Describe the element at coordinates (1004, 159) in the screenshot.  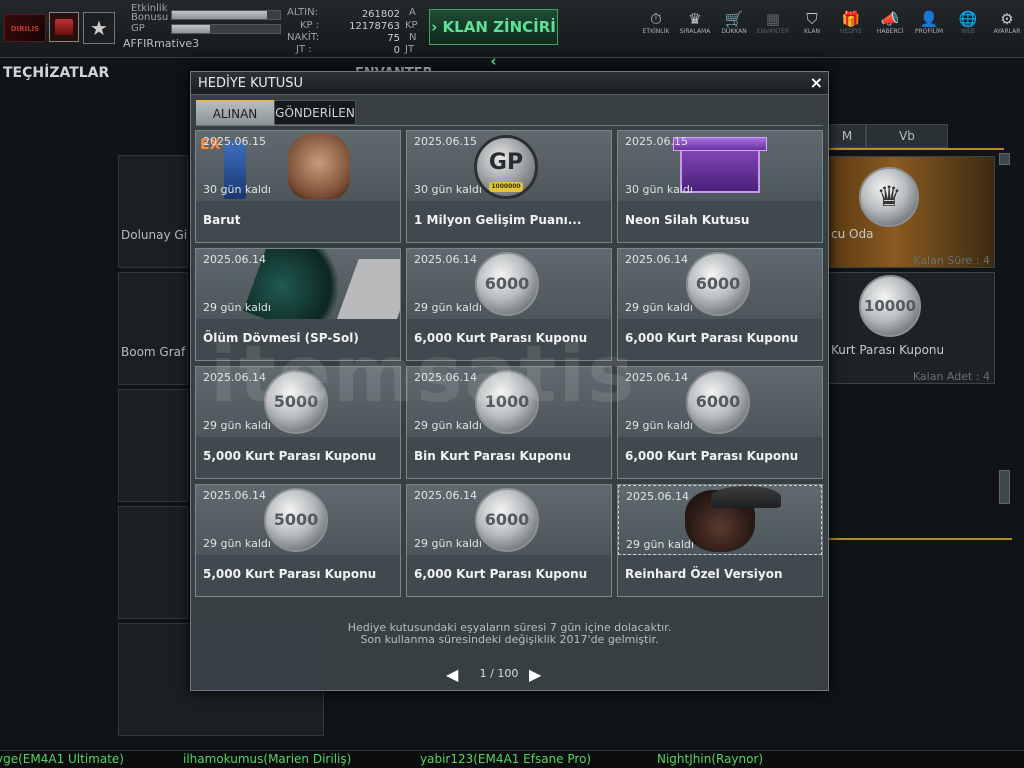
I see `scroll-up-button` at that location.